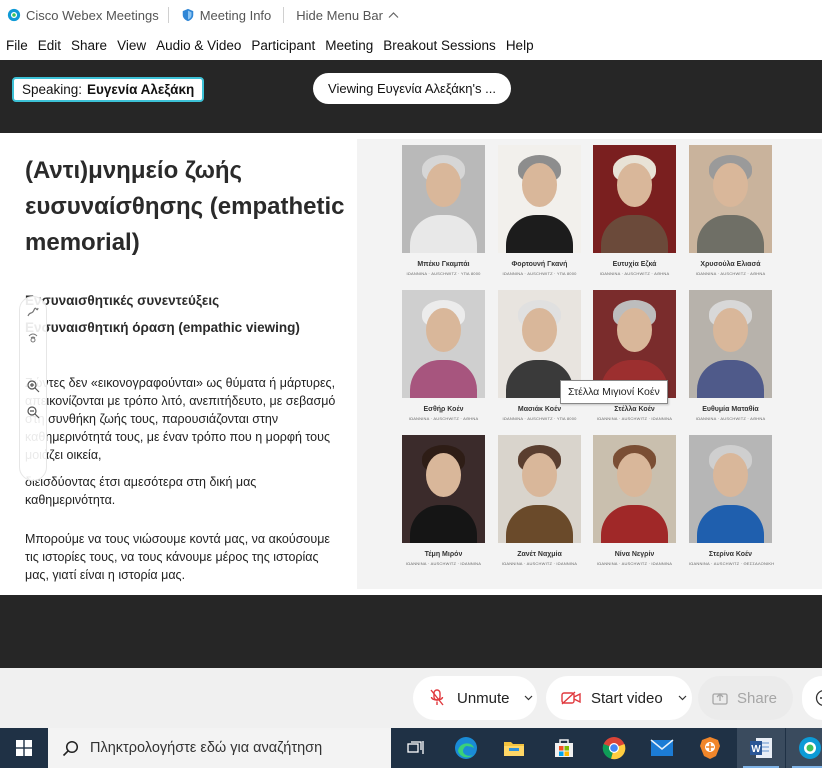  Describe the element at coordinates (24, 748) in the screenshot. I see `start-button` at that location.